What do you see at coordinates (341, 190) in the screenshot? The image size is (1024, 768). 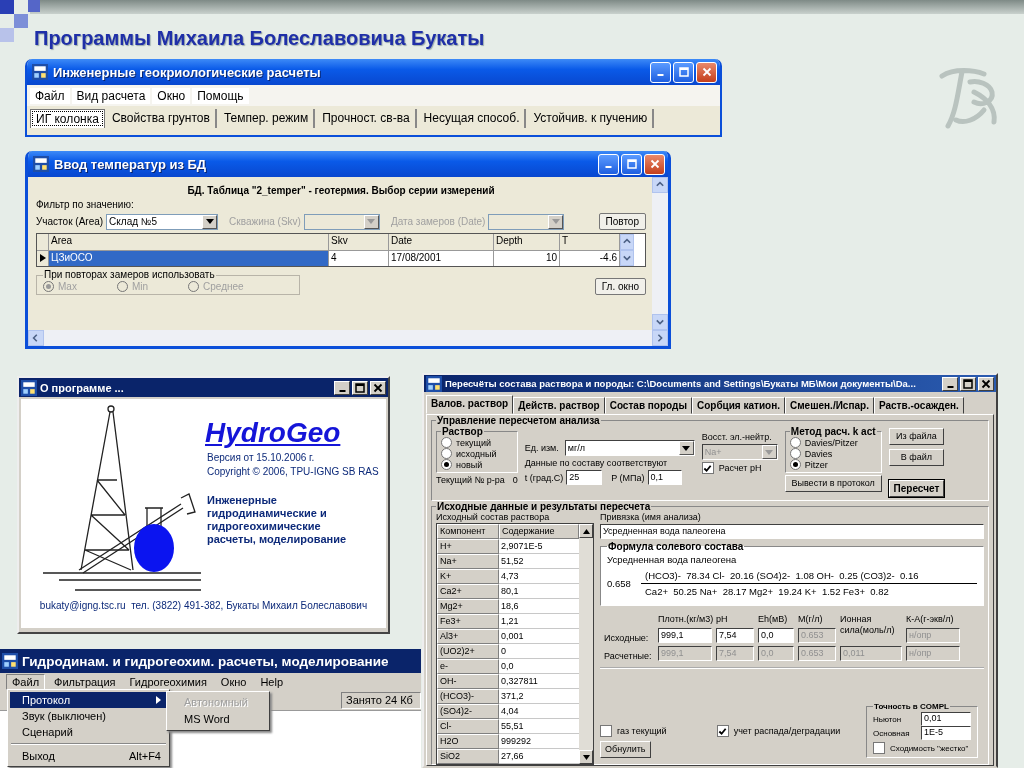 I see `heading: БД. Таблица "2_temper" - геотермия. Выбор серии измерений` at bounding box center [341, 190].